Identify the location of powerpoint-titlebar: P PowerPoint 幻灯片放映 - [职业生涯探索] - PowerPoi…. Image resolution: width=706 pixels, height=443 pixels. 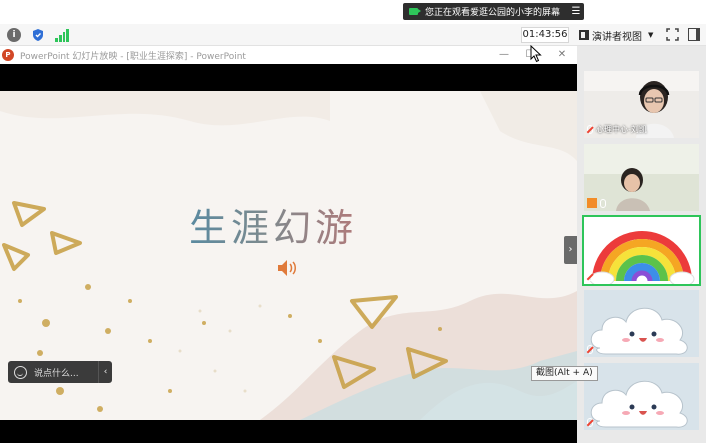
(288, 55).